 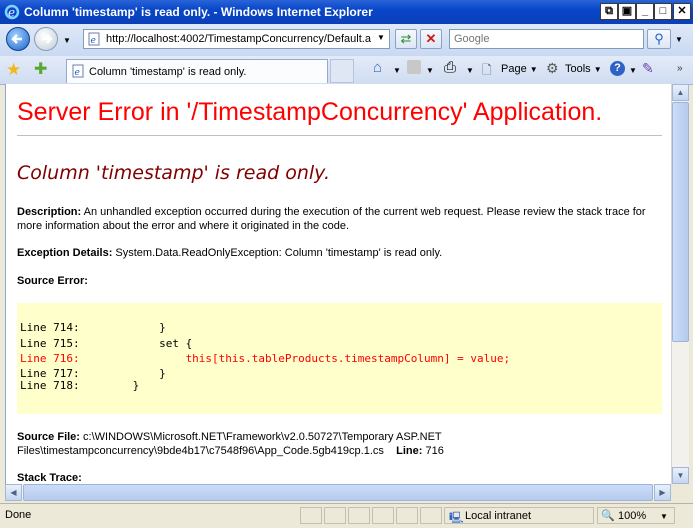 I want to click on back-button, so click(x=18, y=39).